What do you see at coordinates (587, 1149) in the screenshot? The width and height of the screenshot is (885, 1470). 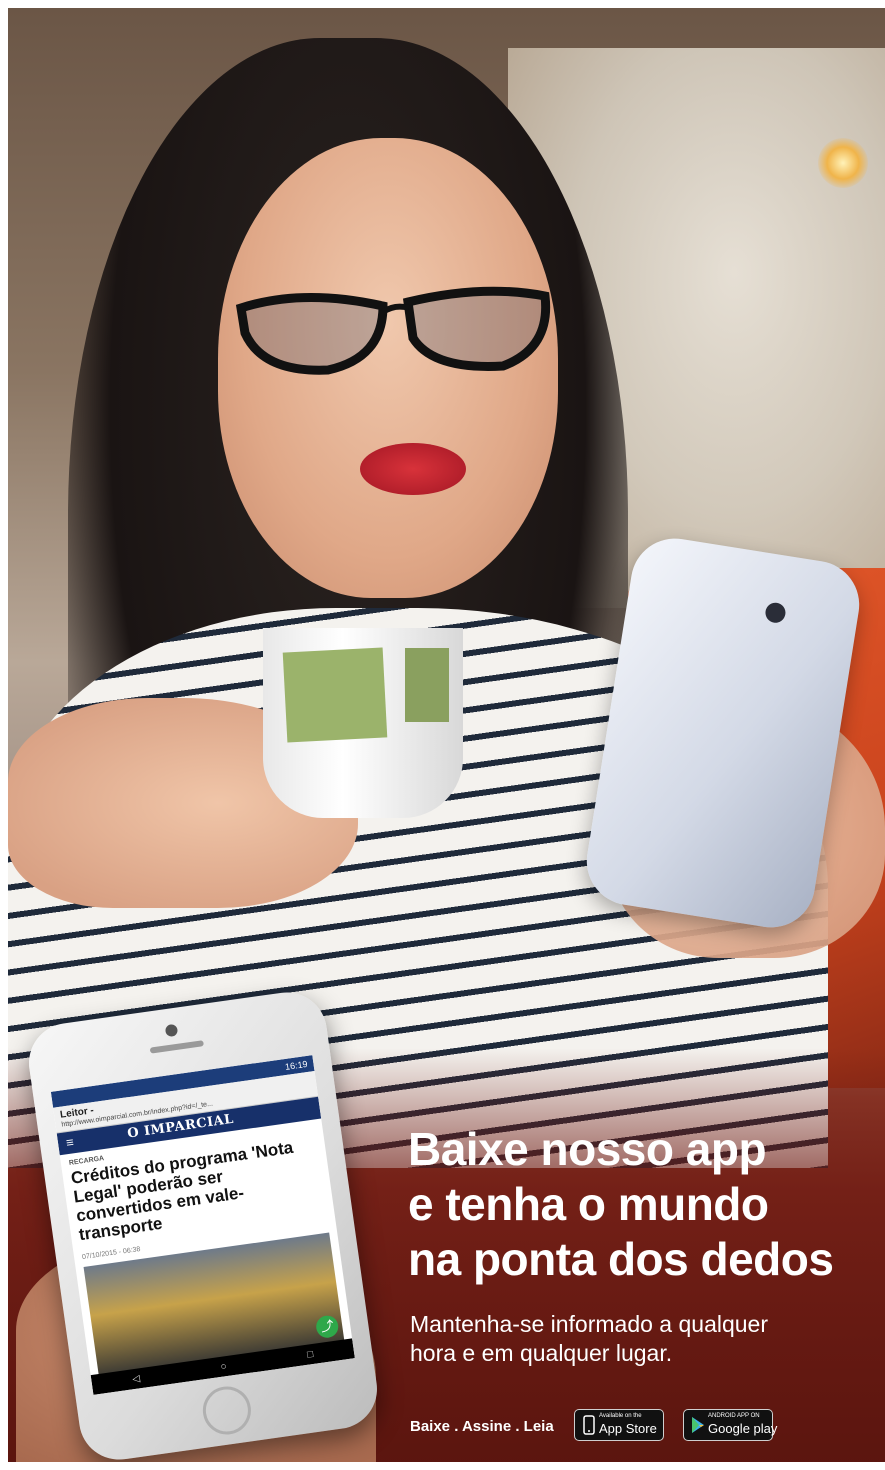 I see `headline-line: Baixe nosso app` at bounding box center [587, 1149].